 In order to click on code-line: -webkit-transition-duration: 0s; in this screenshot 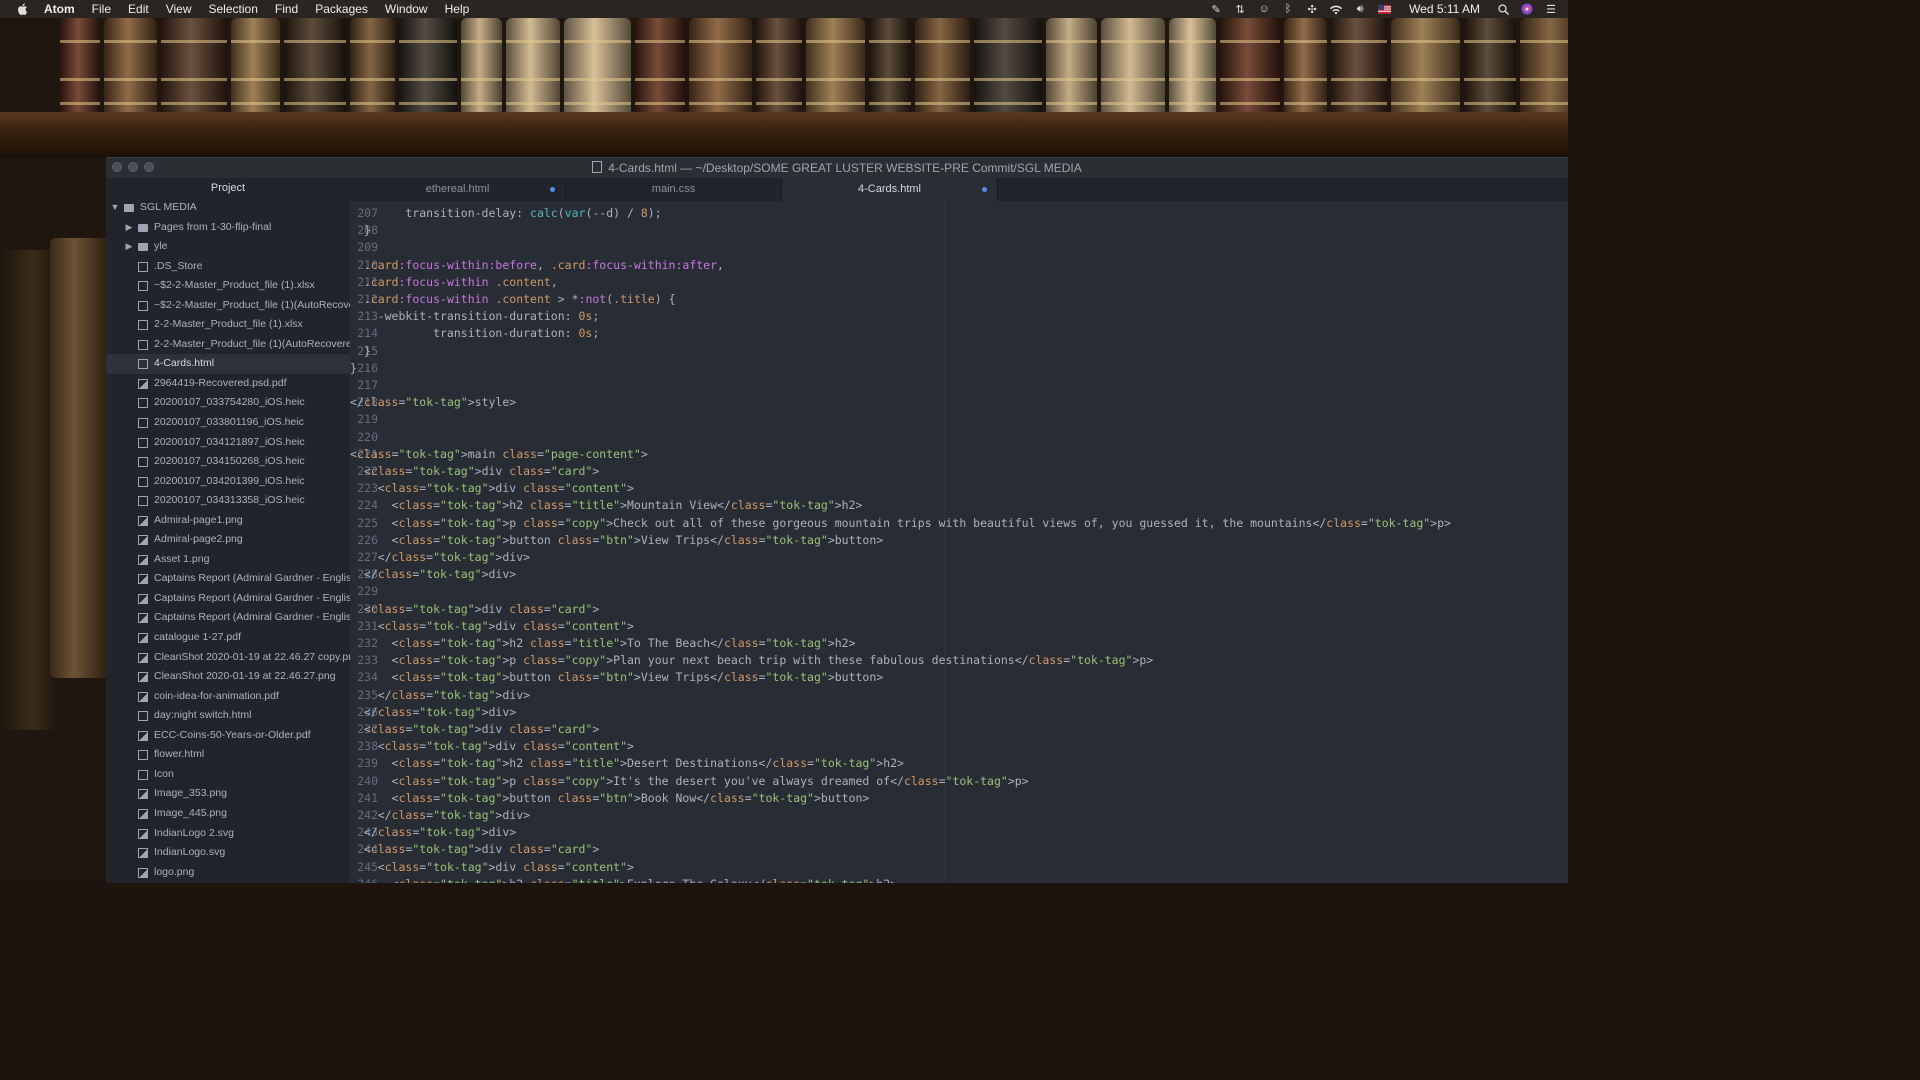, I will do `click(475, 316)`.